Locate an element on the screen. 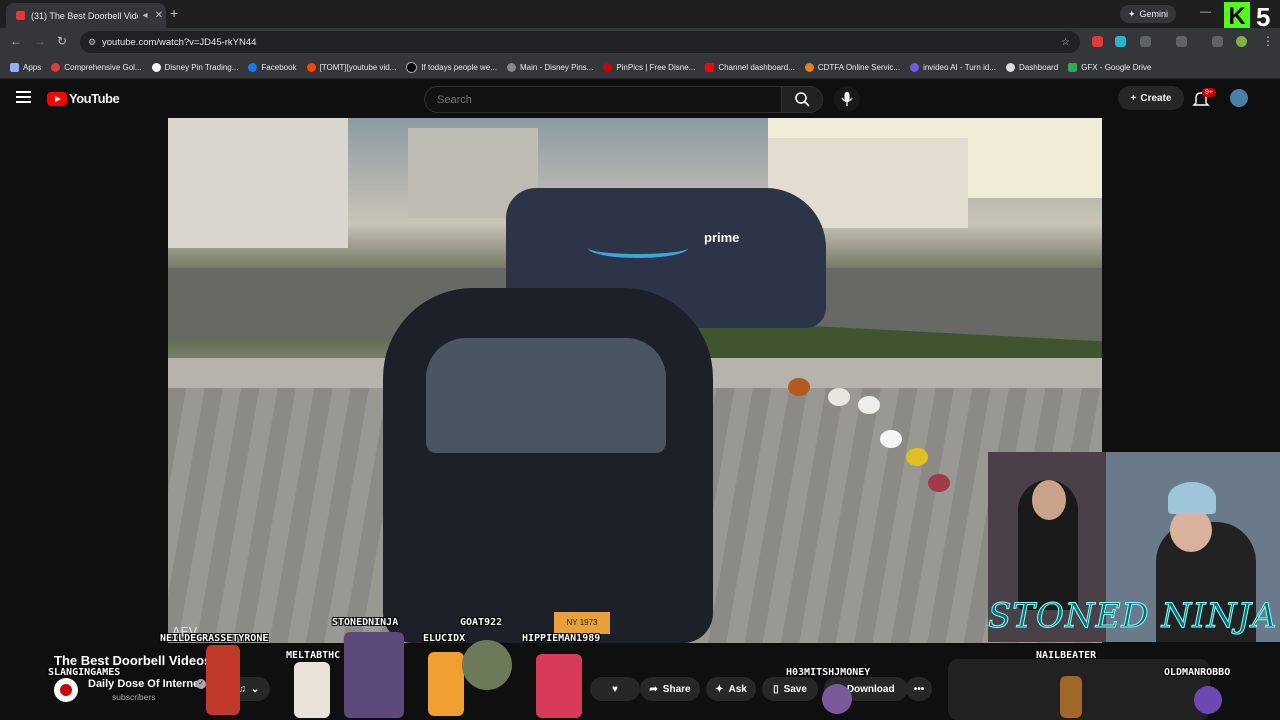 The height and width of the screenshot is (720, 1280). kebab-menu-icon: ⋮ is located at coordinates (1268, 41).